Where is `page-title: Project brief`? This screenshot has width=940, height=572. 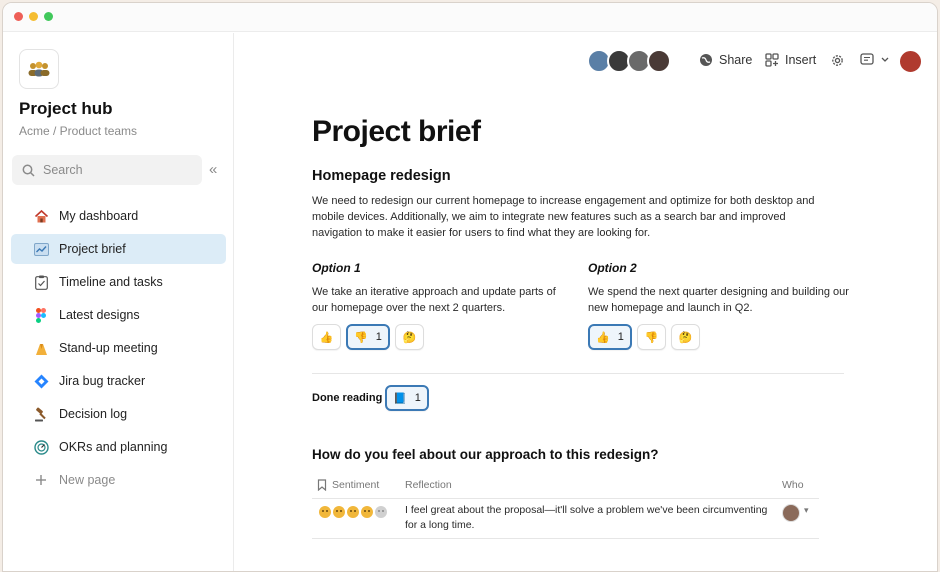
page-title: Project brief is located at coordinates (396, 131).